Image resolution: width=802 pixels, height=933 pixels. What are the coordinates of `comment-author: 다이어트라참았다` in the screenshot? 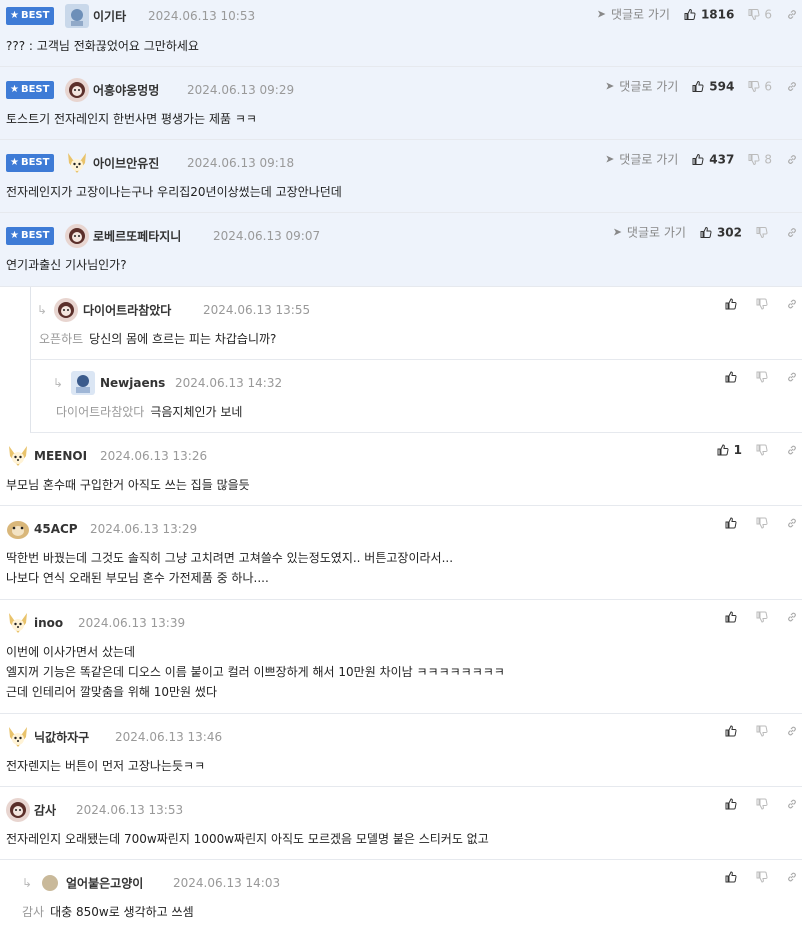 It's located at (127, 310).